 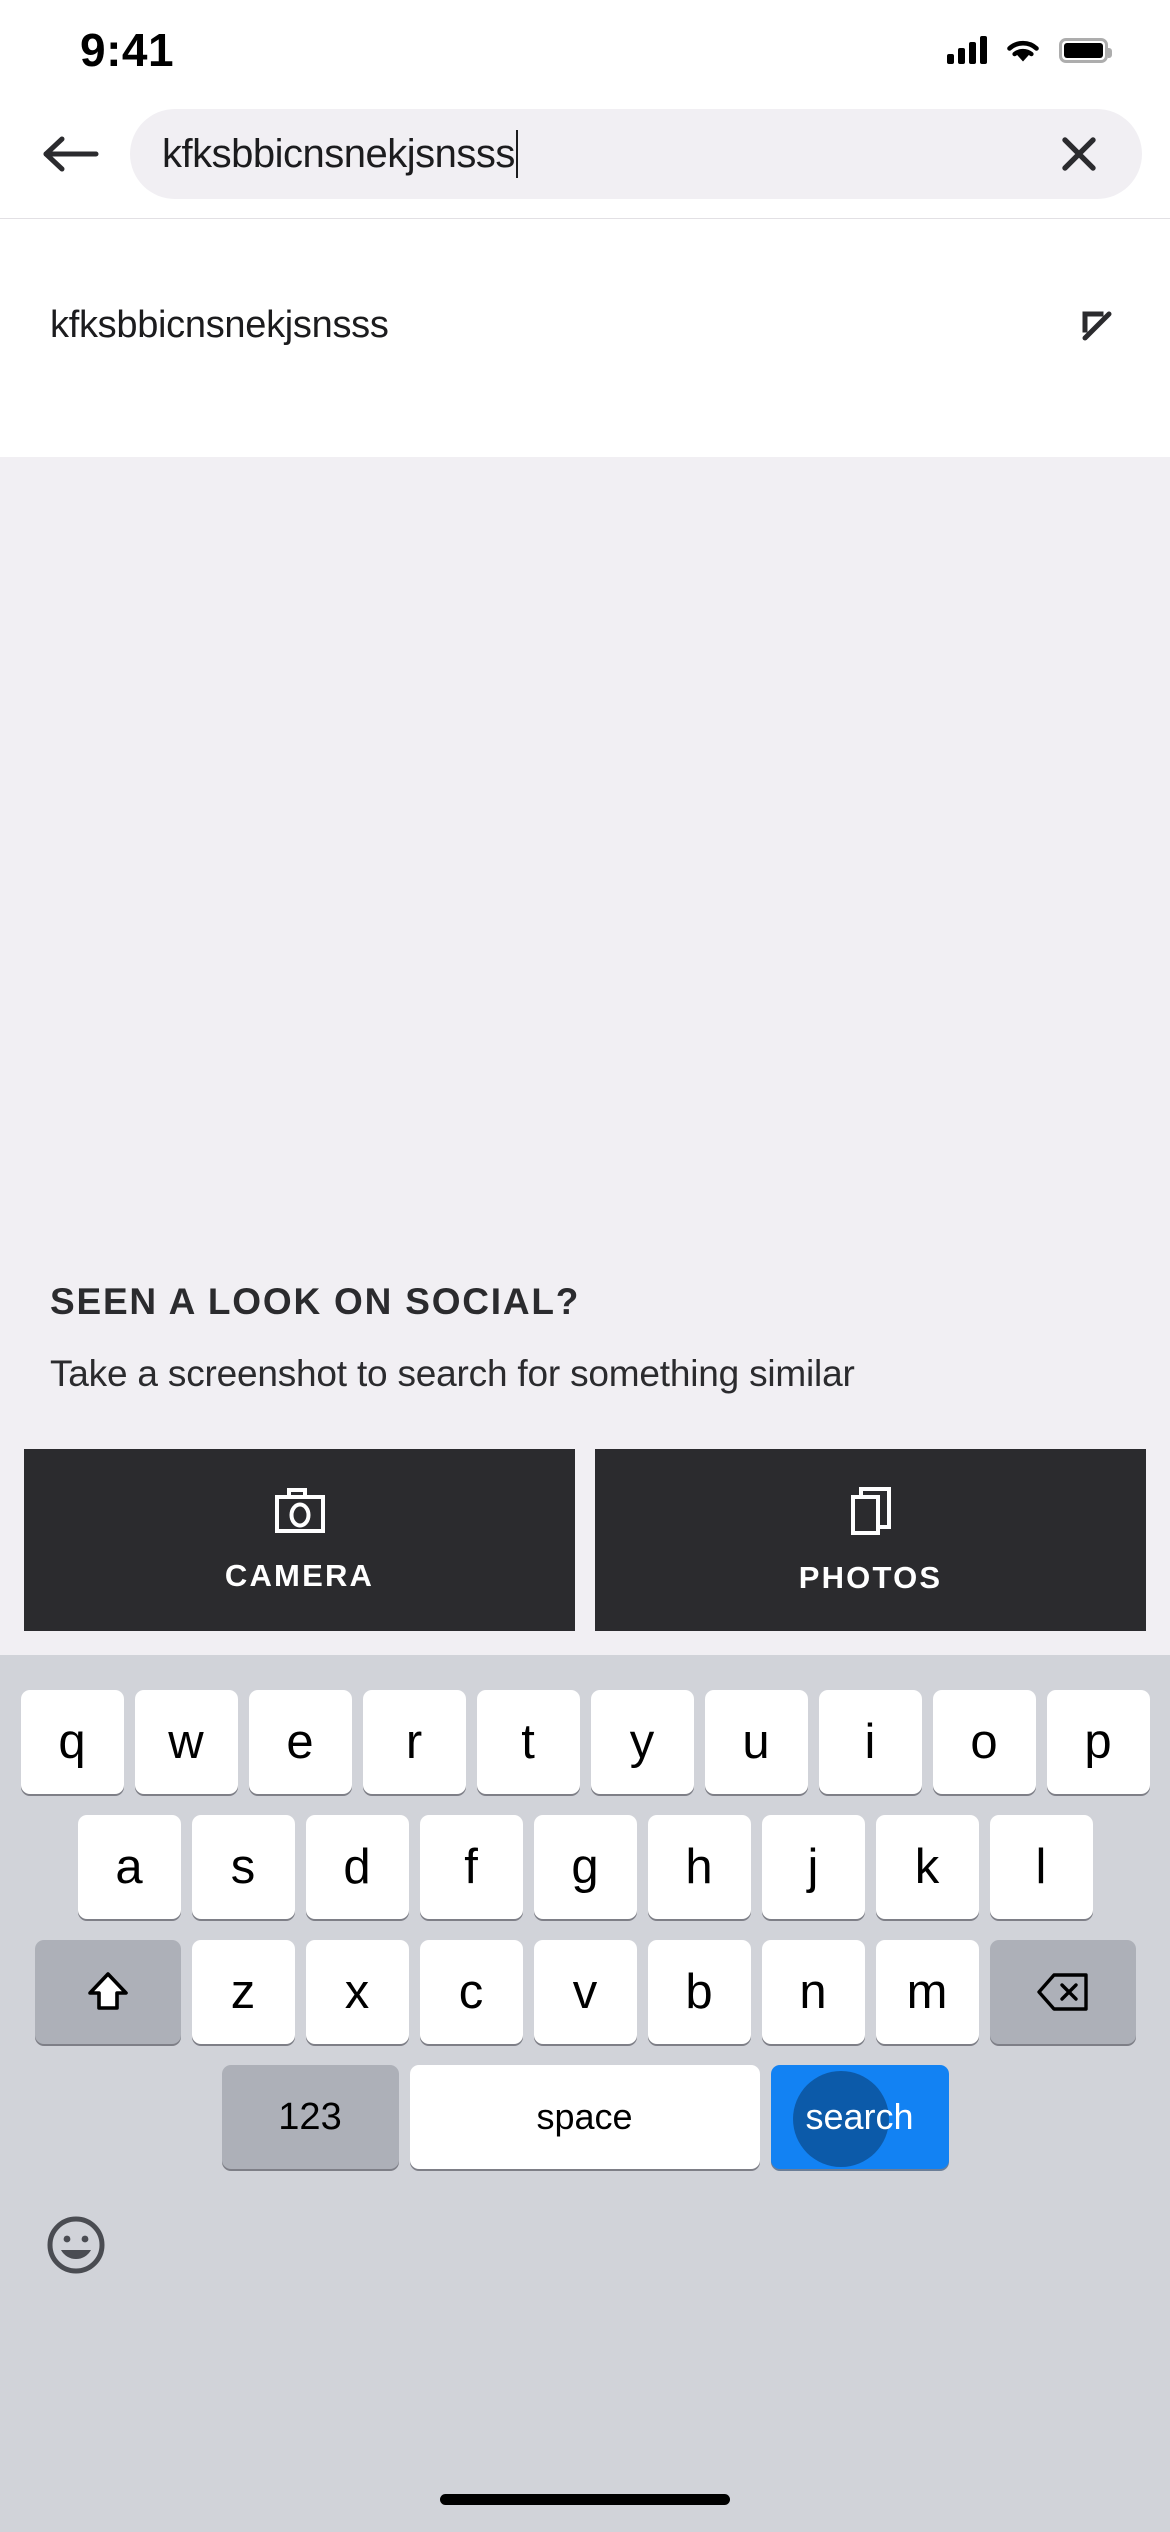 I want to click on suggestion-row: kfksbbicnsnekjsnsss, so click(x=585, y=325).